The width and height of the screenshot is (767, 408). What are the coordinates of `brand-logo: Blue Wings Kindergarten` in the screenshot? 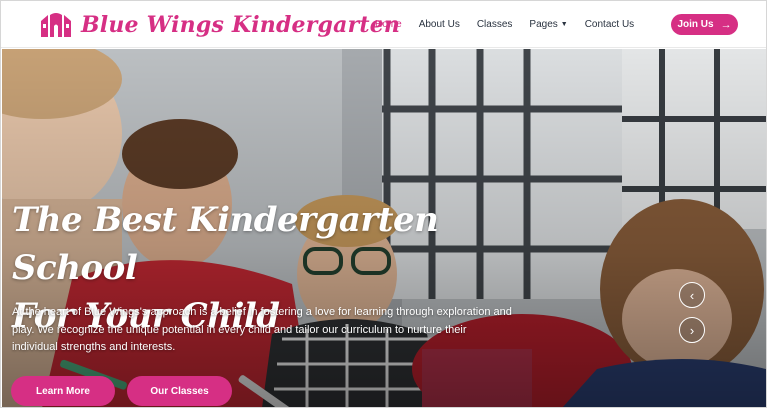 It's located at (219, 25).